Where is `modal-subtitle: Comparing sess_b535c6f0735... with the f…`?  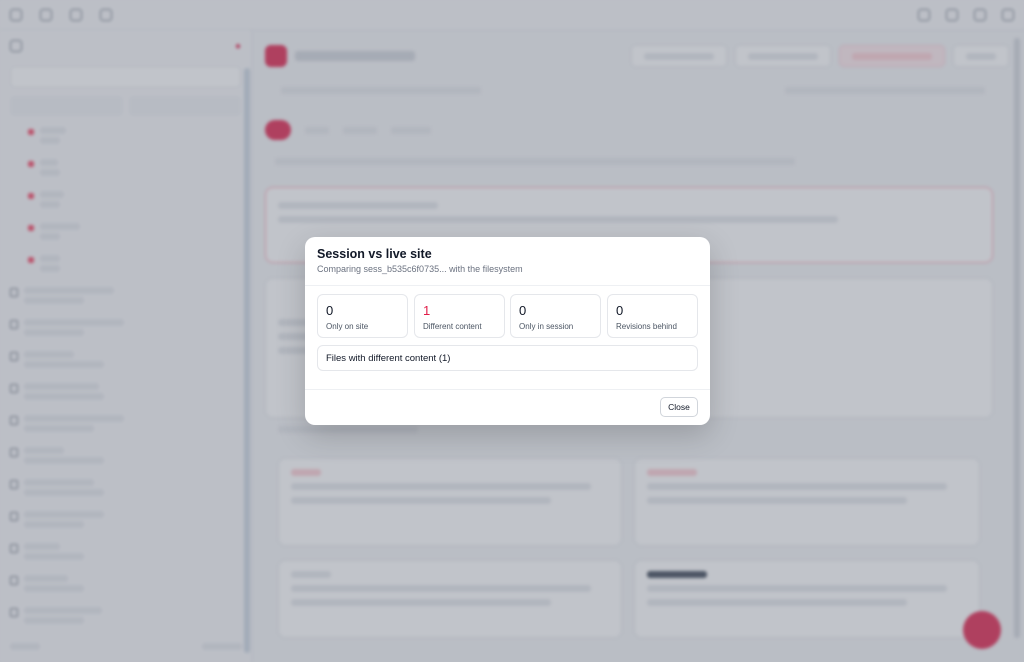 modal-subtitle: Comparing sess_b535c6f0735... with the f… is located at coordinates (420, 269).